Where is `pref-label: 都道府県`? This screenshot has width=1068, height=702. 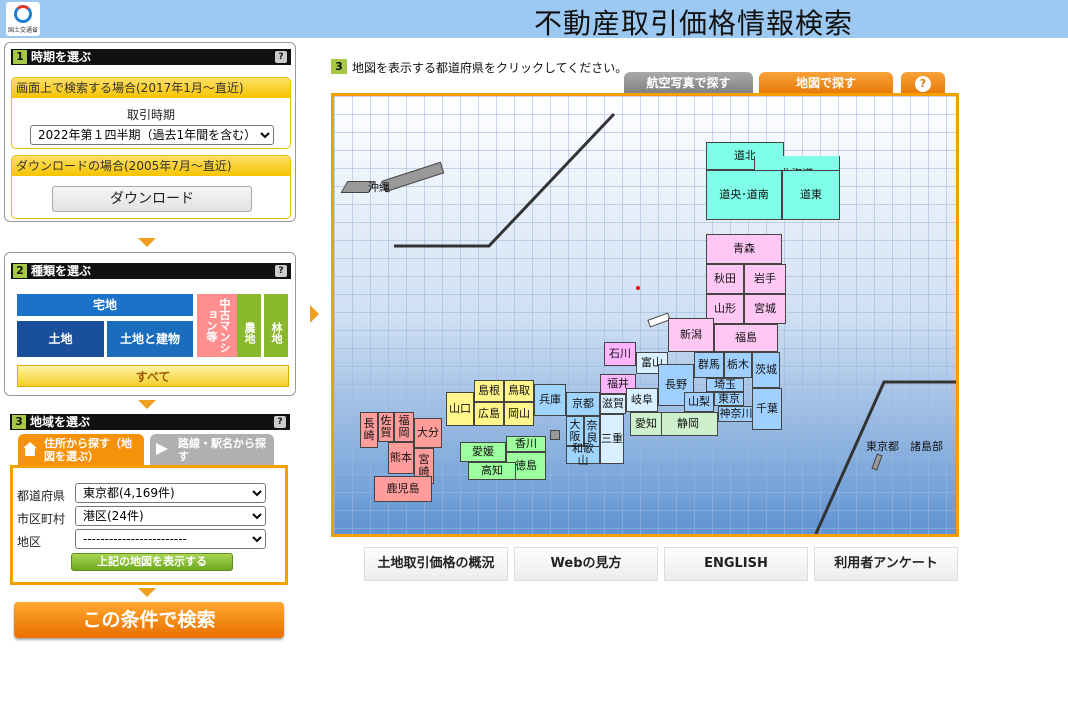
pref-label: 都道府県 is located at coordinates (41, 496).